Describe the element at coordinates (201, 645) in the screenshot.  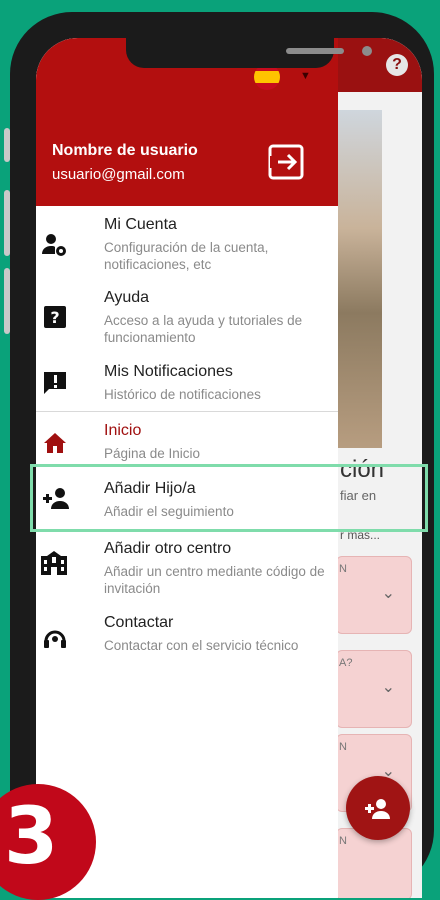
I see `menu-item-subtitle: Contactar con el servicio técnico` at that location.